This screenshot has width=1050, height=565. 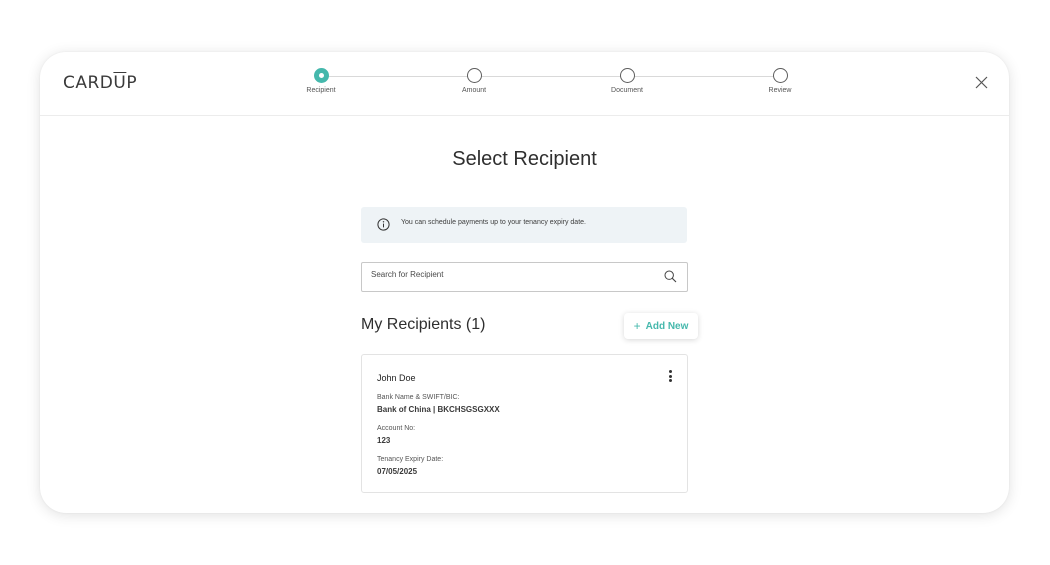 What do you see at coordinates (418, 397) in the screenshot?
I see `bank-label: Bank Name & SWIFT/BIC:` at bounding box center [418, 397].